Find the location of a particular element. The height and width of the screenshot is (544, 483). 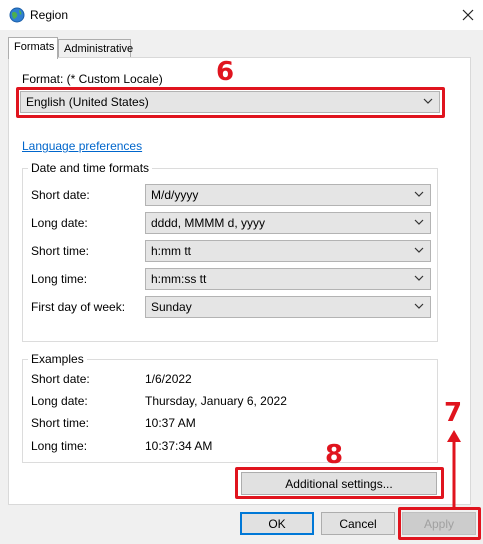

annotation-box-additional-settings is located at coordinates (339, 483).